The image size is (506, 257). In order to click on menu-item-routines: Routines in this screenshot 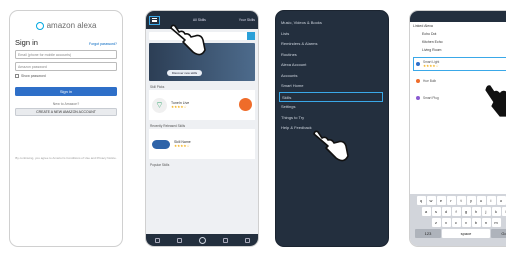, I will do `click(332, 55)`.